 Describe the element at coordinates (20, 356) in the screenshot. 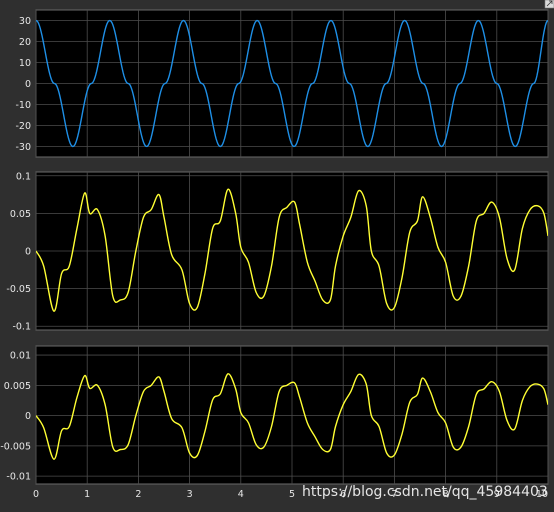

I see `y-tick-label: 0.01` at that location.